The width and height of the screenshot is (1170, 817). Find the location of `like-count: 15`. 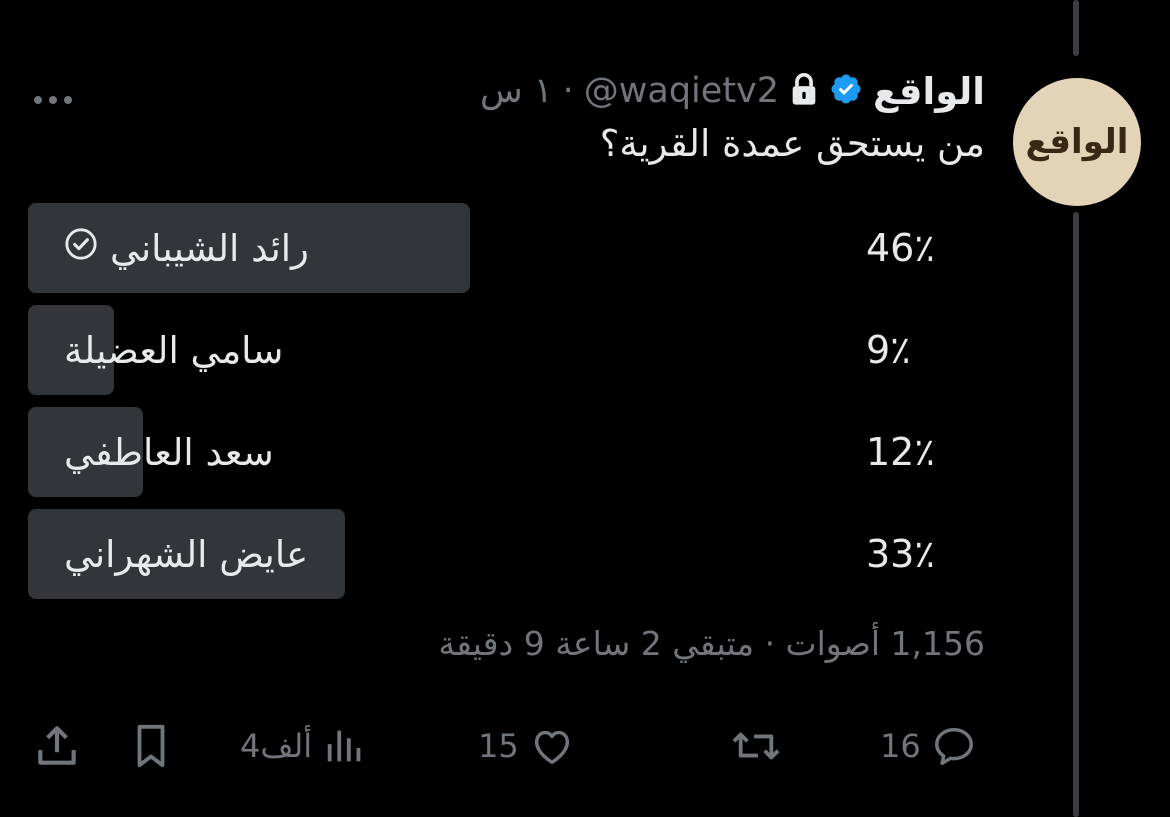

like-count: 15 is located at coordinates (498, 746).